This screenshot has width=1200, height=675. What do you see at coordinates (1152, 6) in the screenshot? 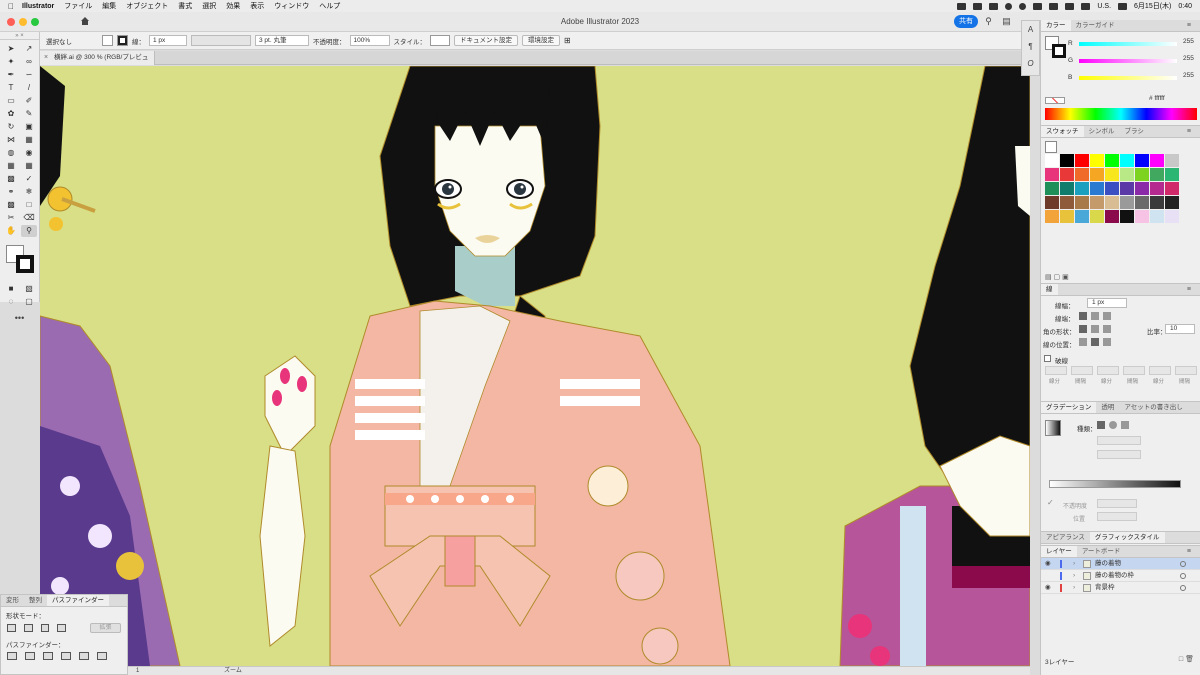
I see `menubar-date: 6月15日(木)` at bounding box center [1152, 6].